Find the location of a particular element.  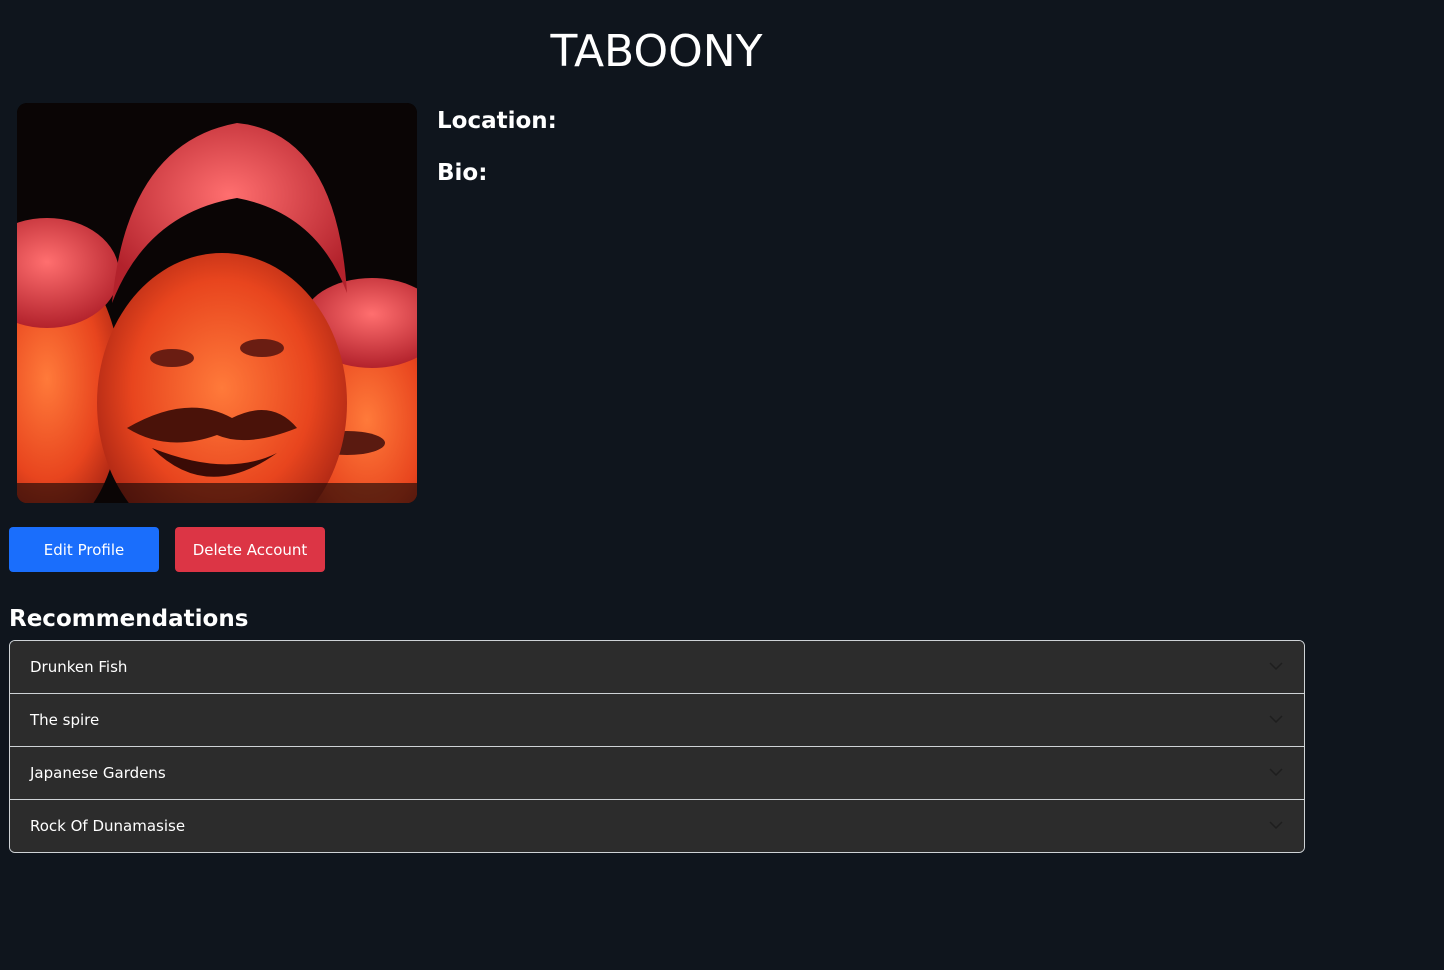

accordion-item-label: The spire is located at coordinates (65, 720).